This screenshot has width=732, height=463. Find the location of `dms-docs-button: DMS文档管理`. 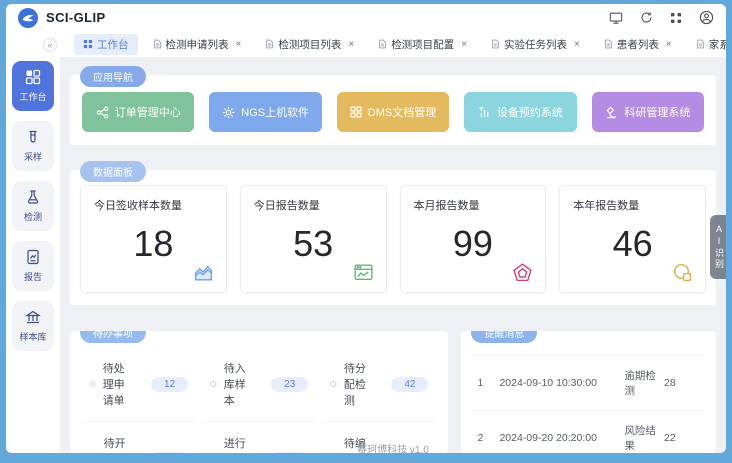

dms-docs-button: DMS文档管理 is located at coordinates (393, 112).